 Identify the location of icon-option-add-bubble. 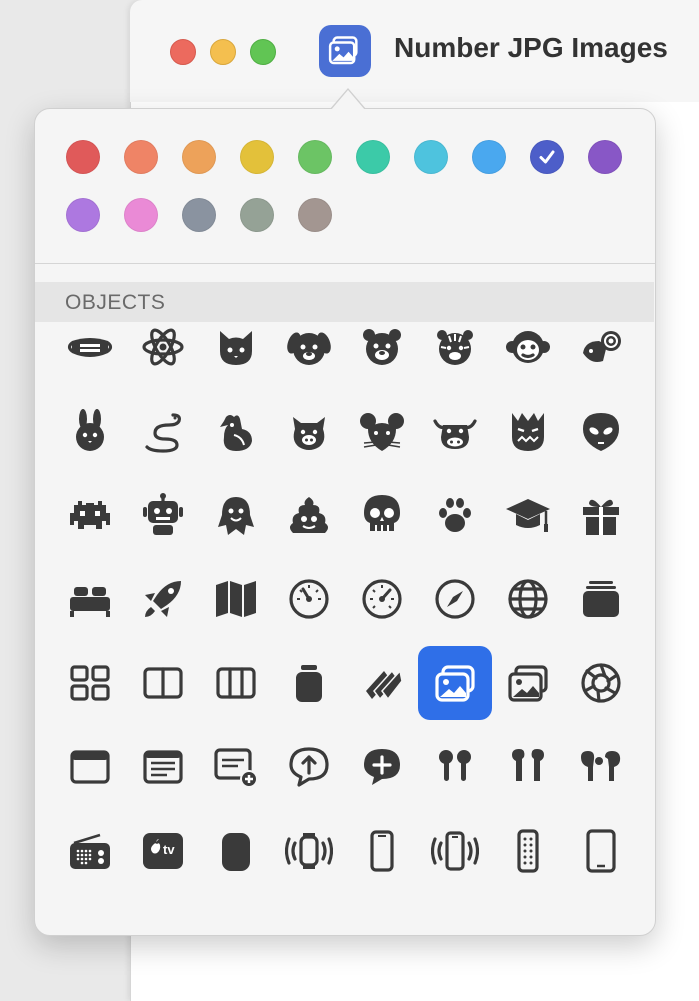
(382, 767).